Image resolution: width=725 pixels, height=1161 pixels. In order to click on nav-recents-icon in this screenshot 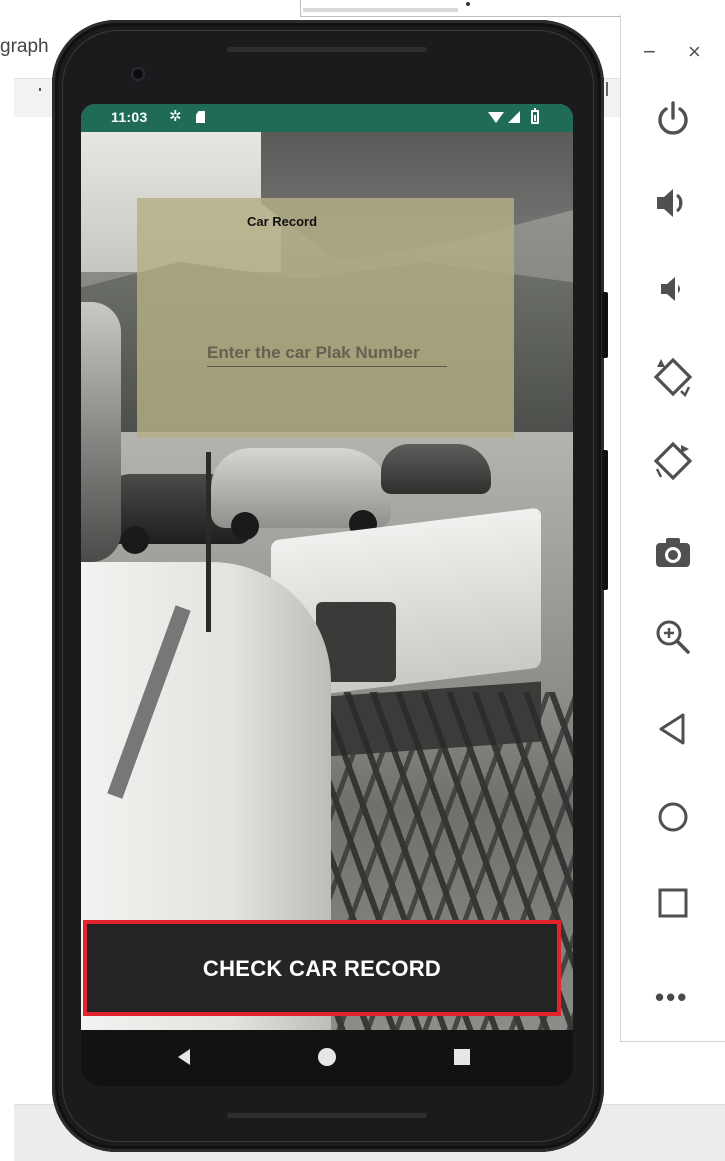, I will do `click(462, 1057)`.